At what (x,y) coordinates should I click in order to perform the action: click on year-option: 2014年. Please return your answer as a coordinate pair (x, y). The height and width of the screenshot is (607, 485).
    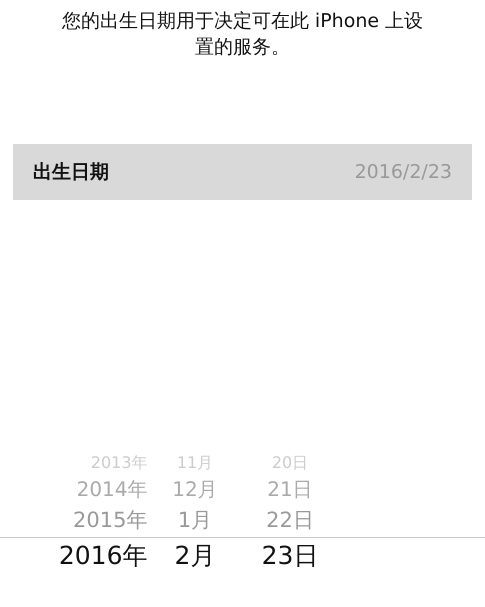
    Looking at the image, I should click on (112, 489).